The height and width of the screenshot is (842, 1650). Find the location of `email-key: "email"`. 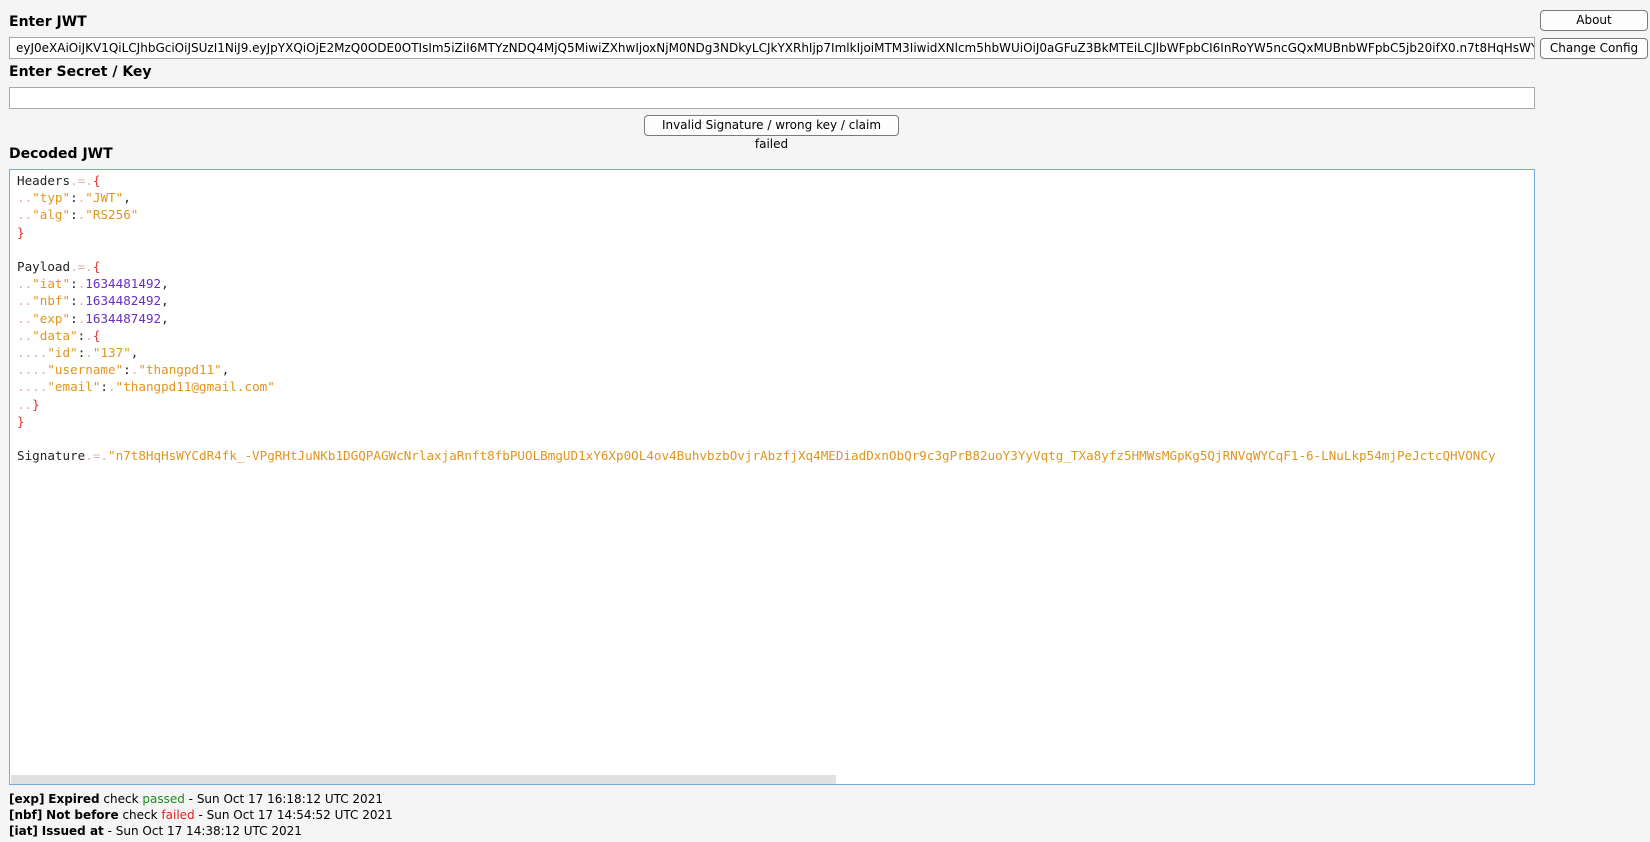

email-key: "email" is located at coordinates (74, 387).